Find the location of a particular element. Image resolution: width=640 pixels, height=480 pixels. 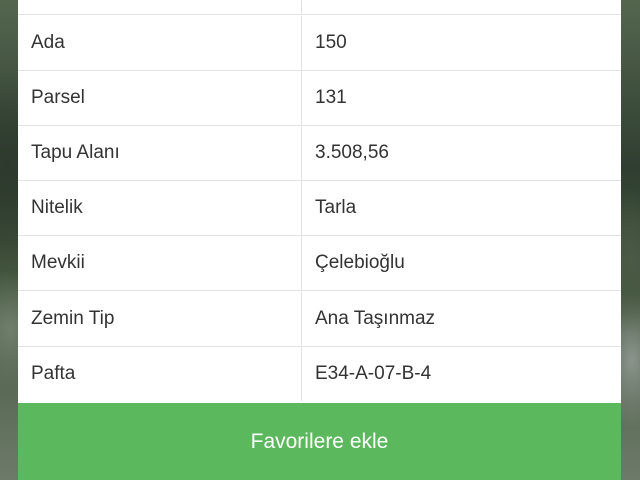

row-label: Pafta is located at coordinates (160, 374).